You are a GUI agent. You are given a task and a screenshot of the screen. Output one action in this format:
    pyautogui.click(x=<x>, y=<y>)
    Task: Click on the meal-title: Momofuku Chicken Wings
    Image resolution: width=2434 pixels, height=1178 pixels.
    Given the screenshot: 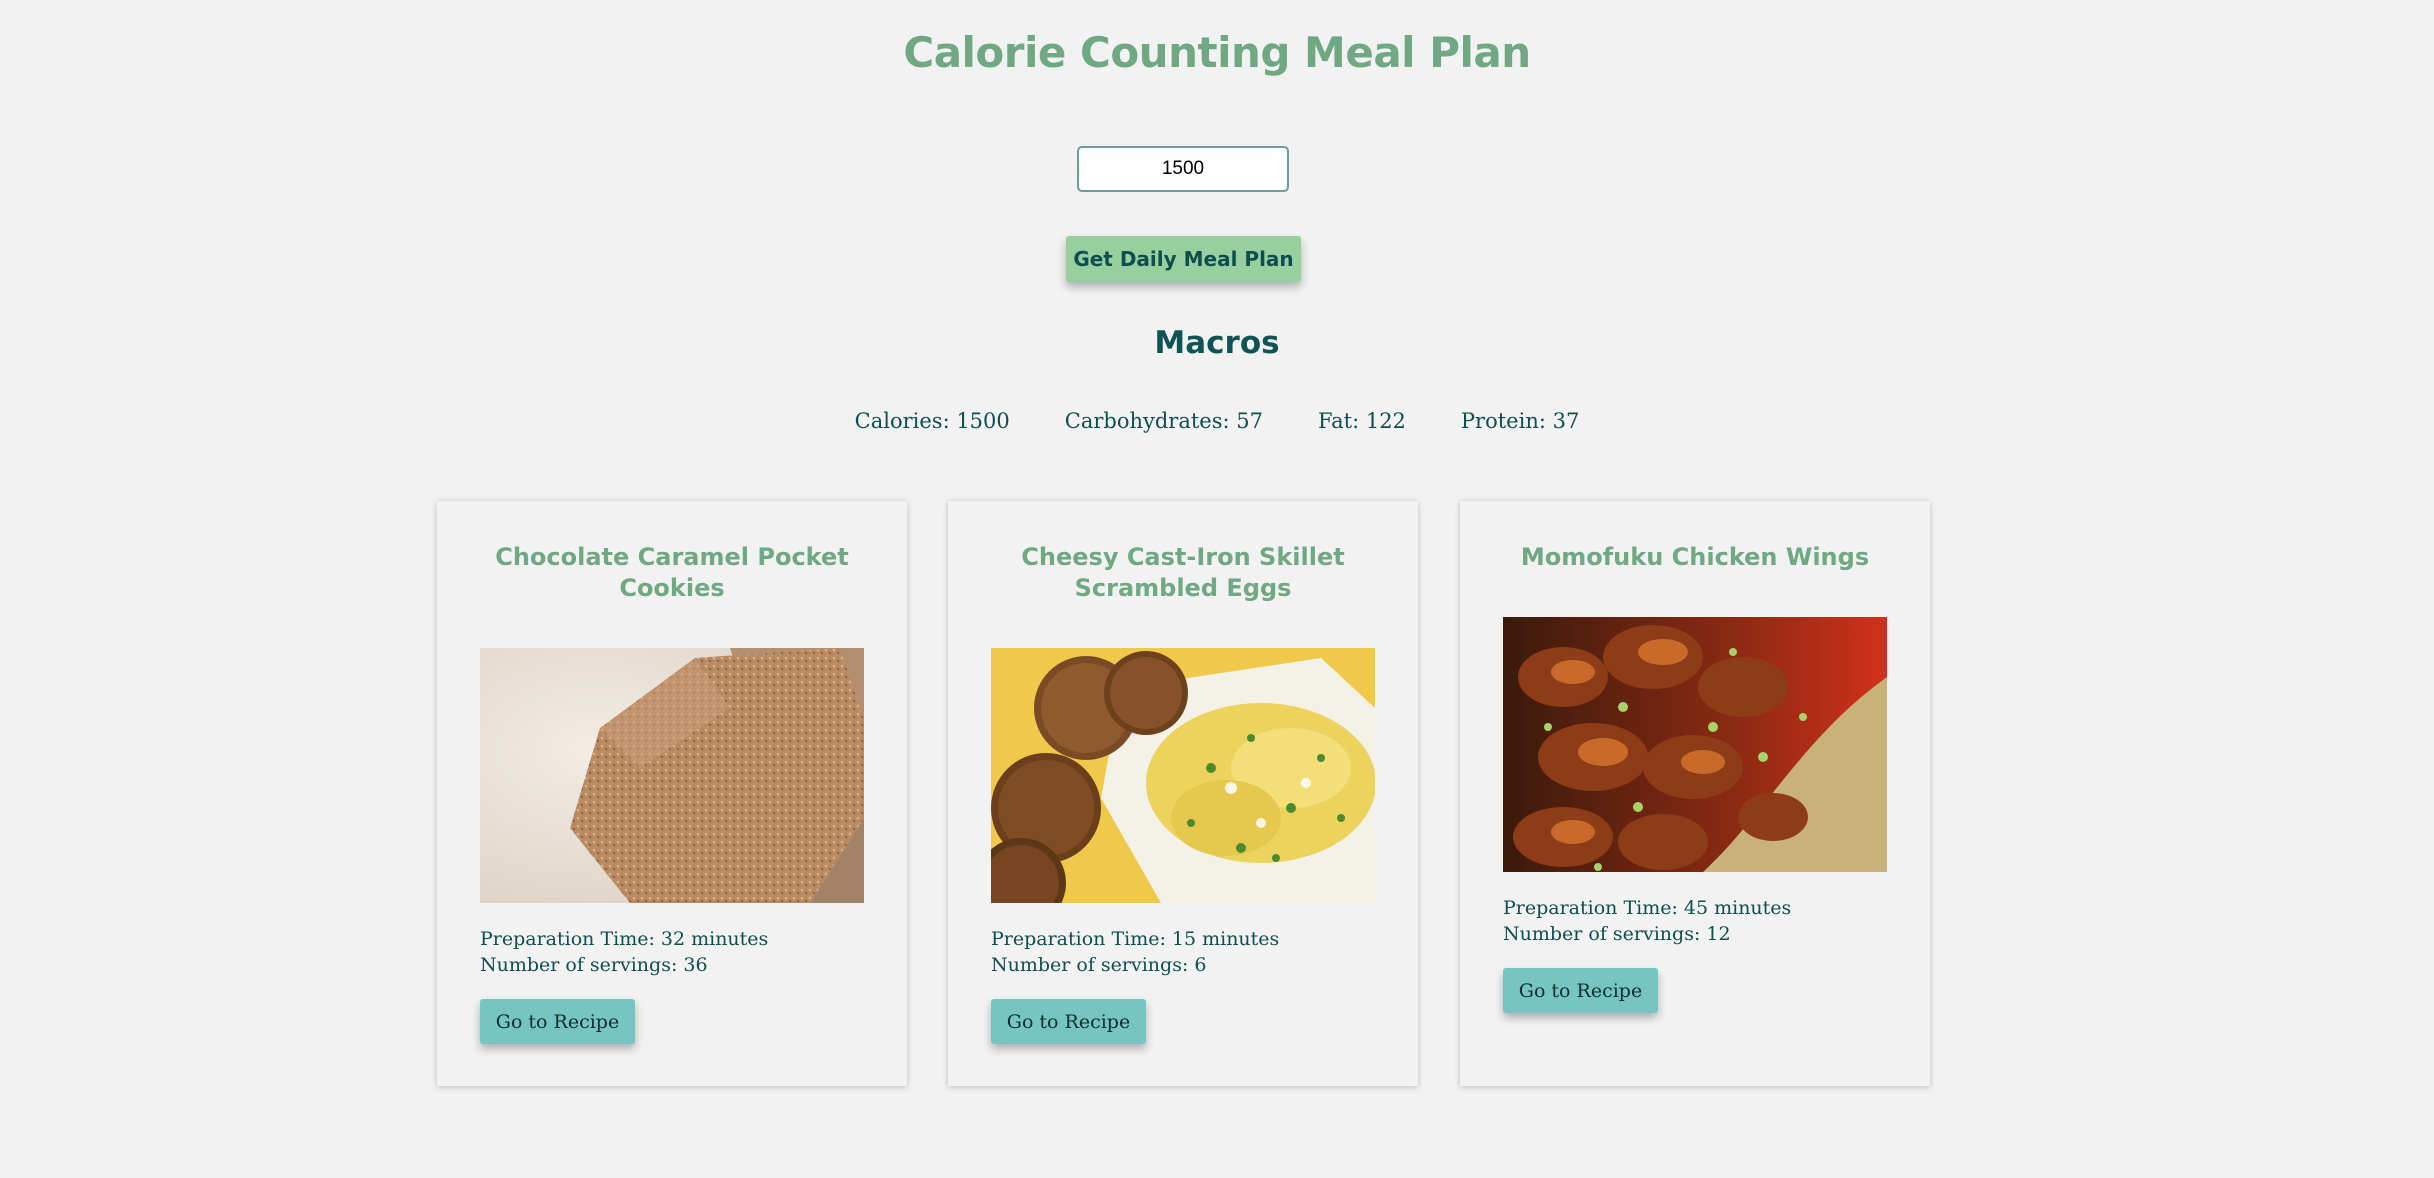 What is the action you would take?
    pyautogui.click(x=1695, y=557)
    